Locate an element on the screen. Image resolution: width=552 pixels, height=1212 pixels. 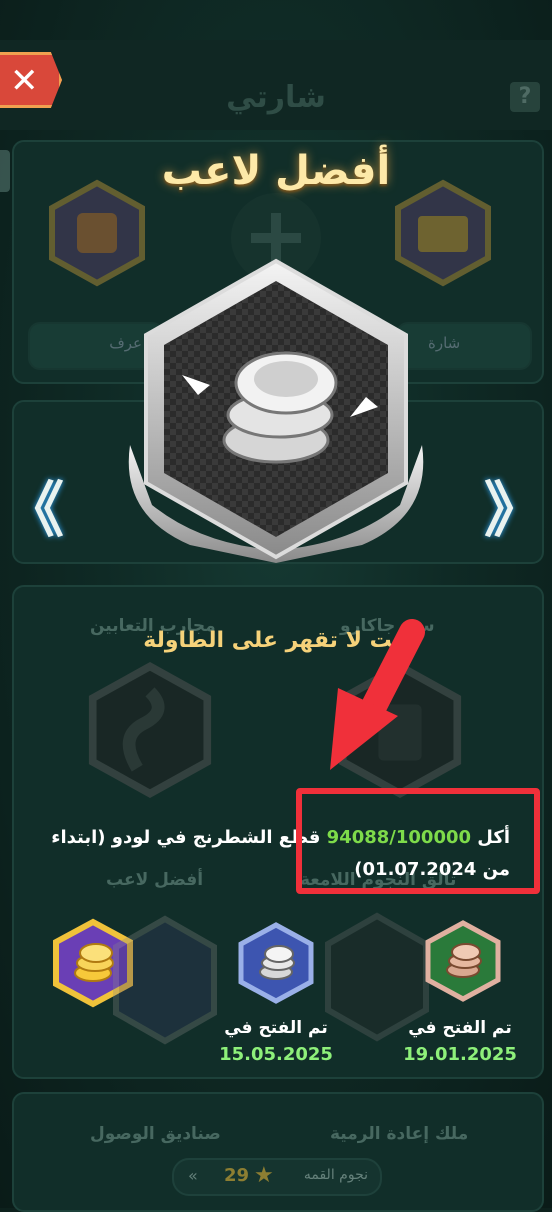
stars-bar: « 29 ★ نجوم القمه is located at coordinates (277, 1177).